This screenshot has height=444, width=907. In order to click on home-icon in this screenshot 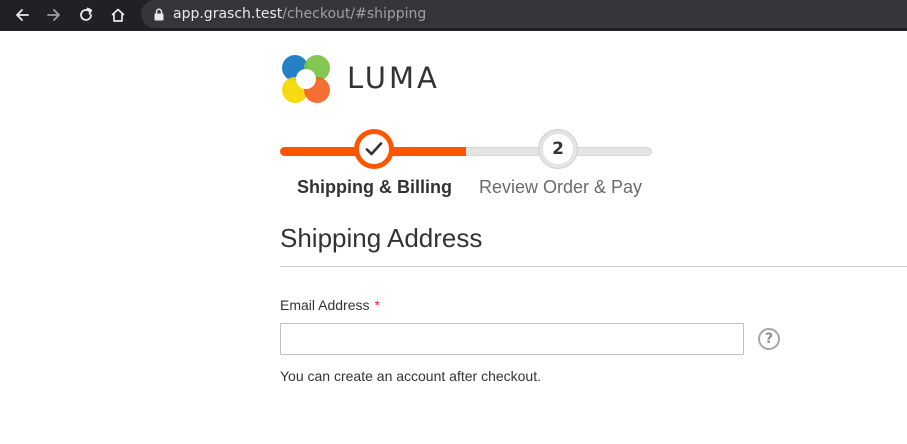, I will do `click(118, 15)`.